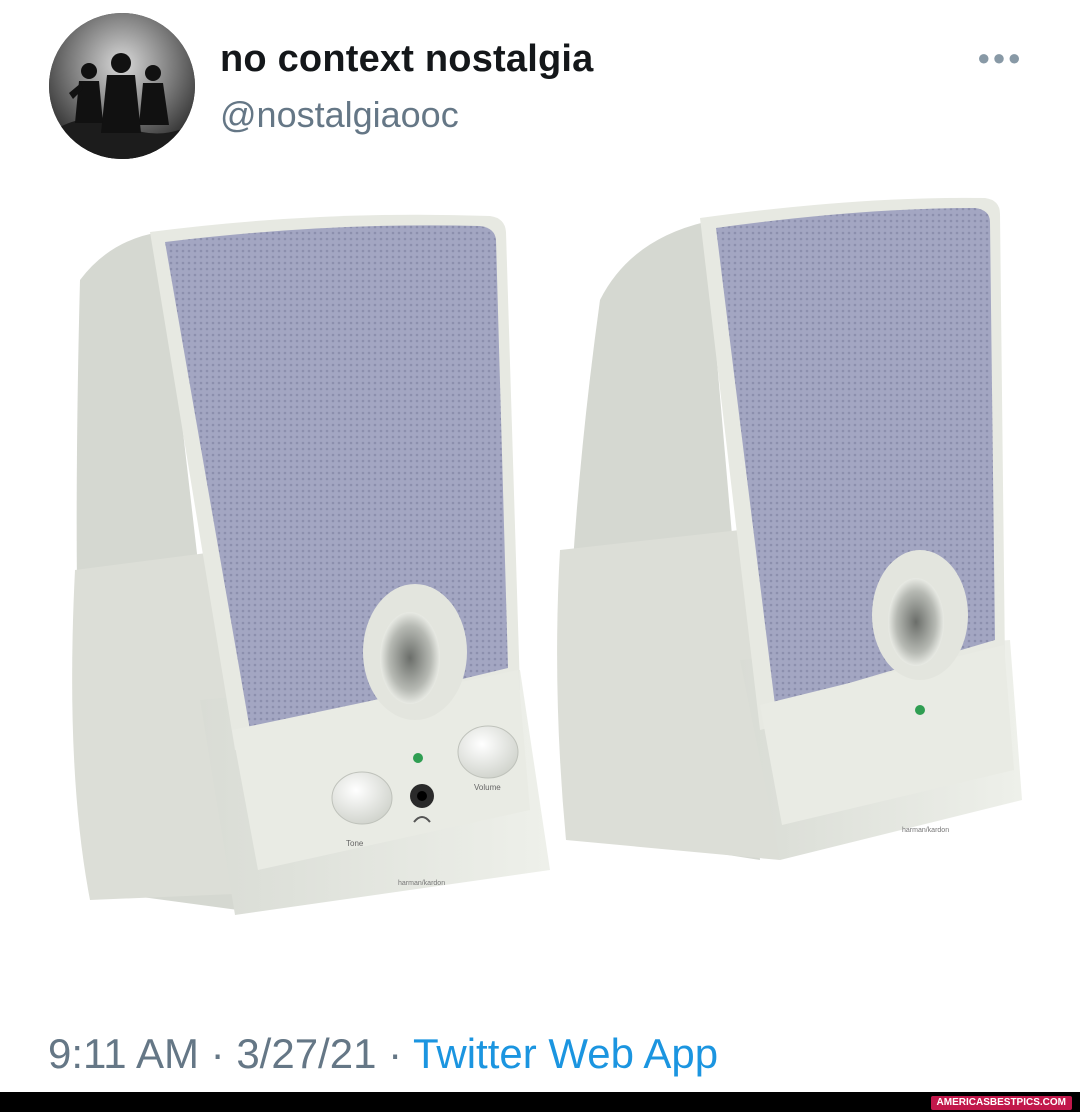 The image size is (1080, 1112). I want to click on more-horizontal-icon: ●●●, so click(1000, 57).